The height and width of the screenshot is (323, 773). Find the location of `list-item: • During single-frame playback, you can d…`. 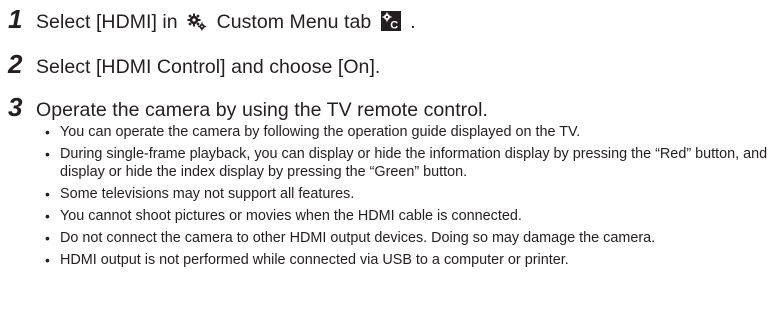

list-item: • During single-frame playback, you can d… is located at coordinates (405, 163).